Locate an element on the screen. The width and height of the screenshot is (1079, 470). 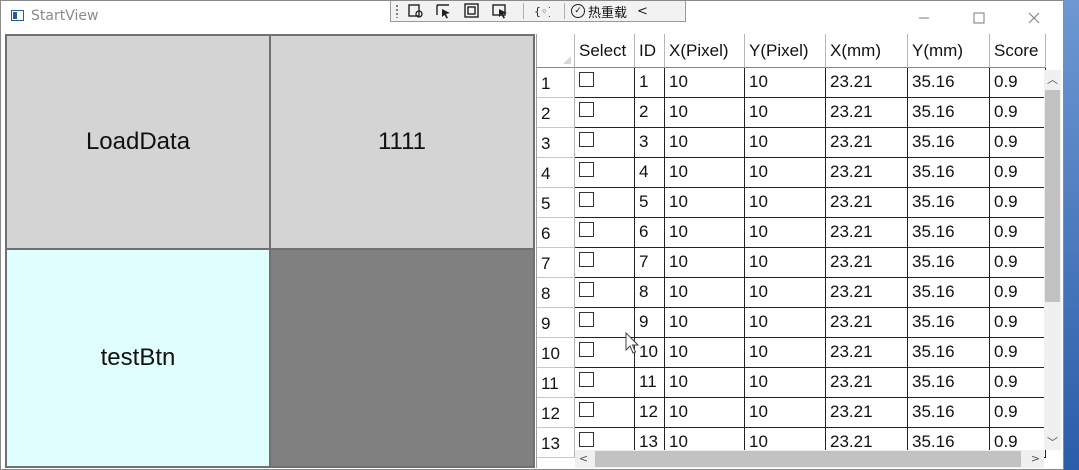
display-layout-adorner-icon is located at coordinates (472, 11).